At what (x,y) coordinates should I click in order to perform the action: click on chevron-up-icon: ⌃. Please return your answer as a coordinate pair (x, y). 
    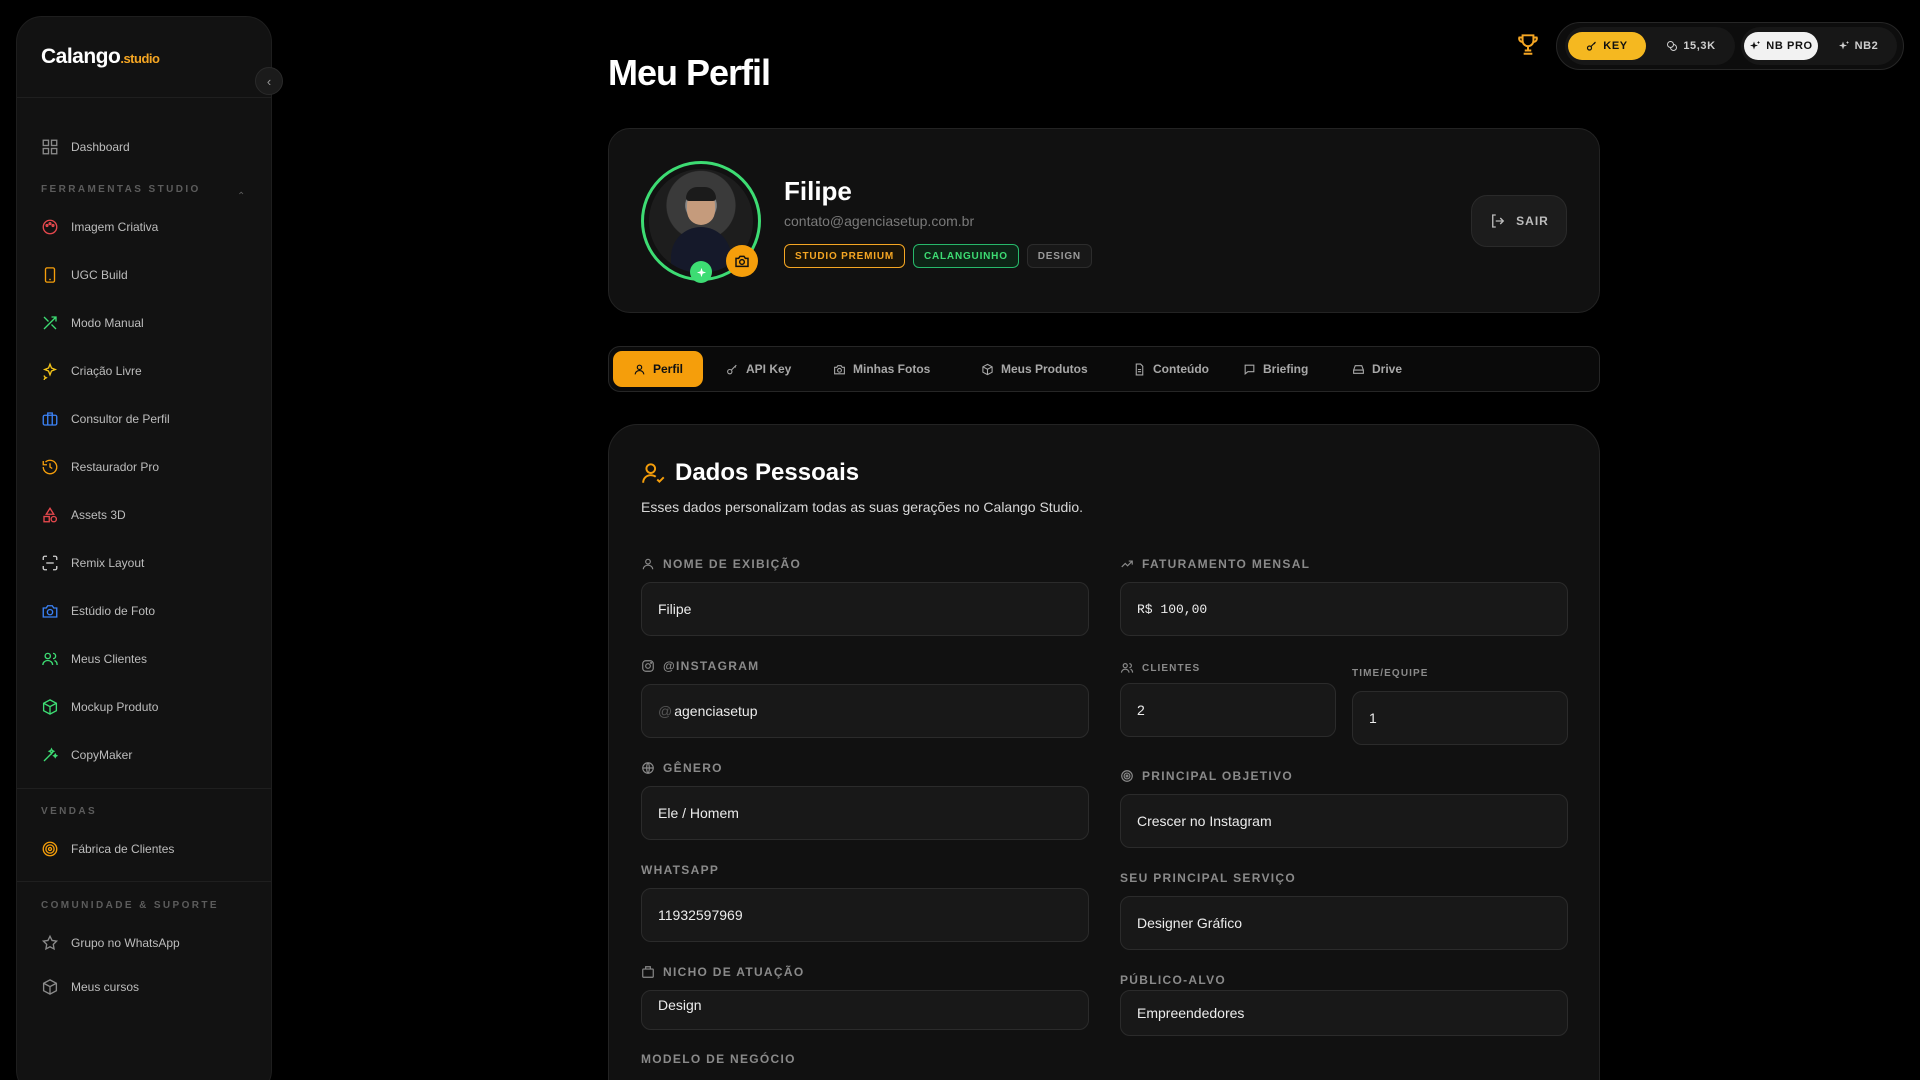
    Looking at the image, I should click on (241, 196).